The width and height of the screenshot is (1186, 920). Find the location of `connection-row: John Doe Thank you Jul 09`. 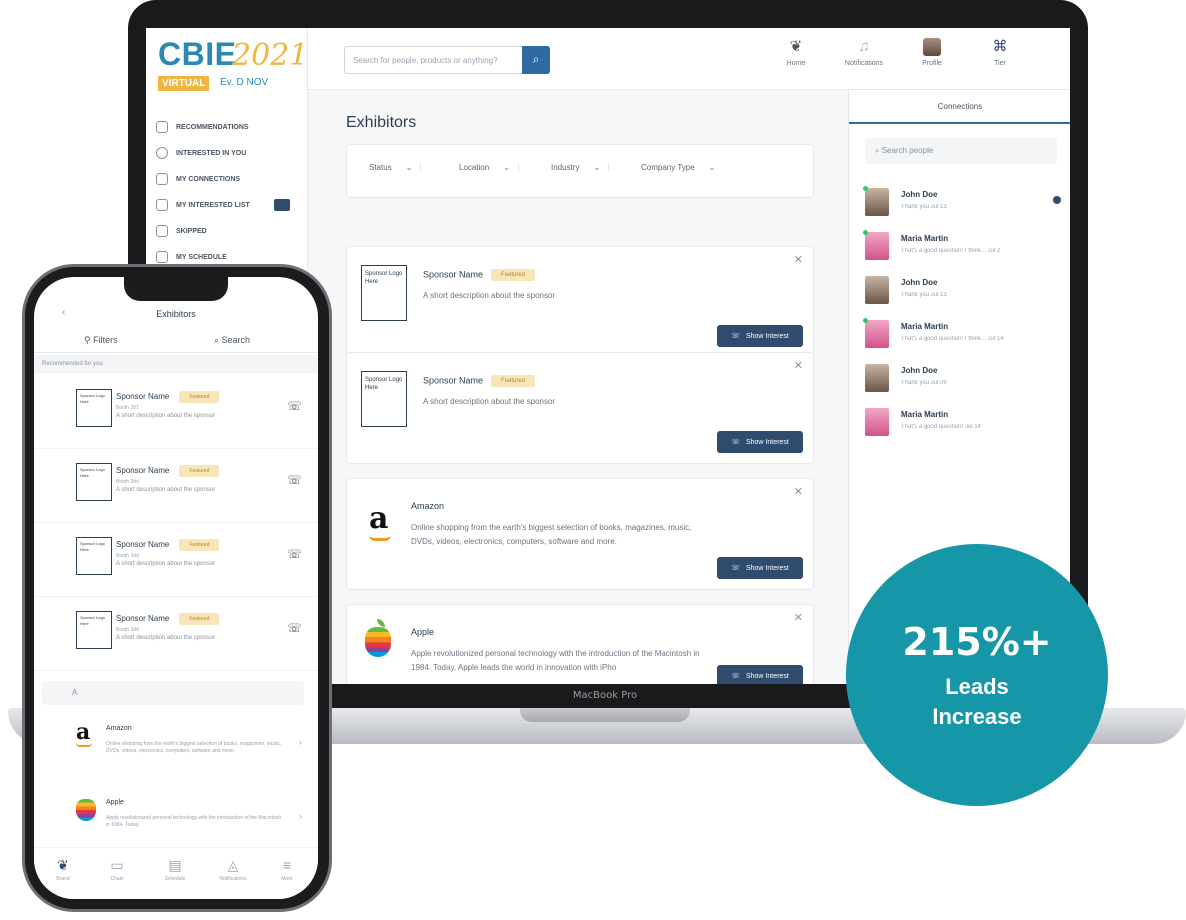

connection-row: John Doe Thank you Jul 09 is located at coordinates (963, 382).